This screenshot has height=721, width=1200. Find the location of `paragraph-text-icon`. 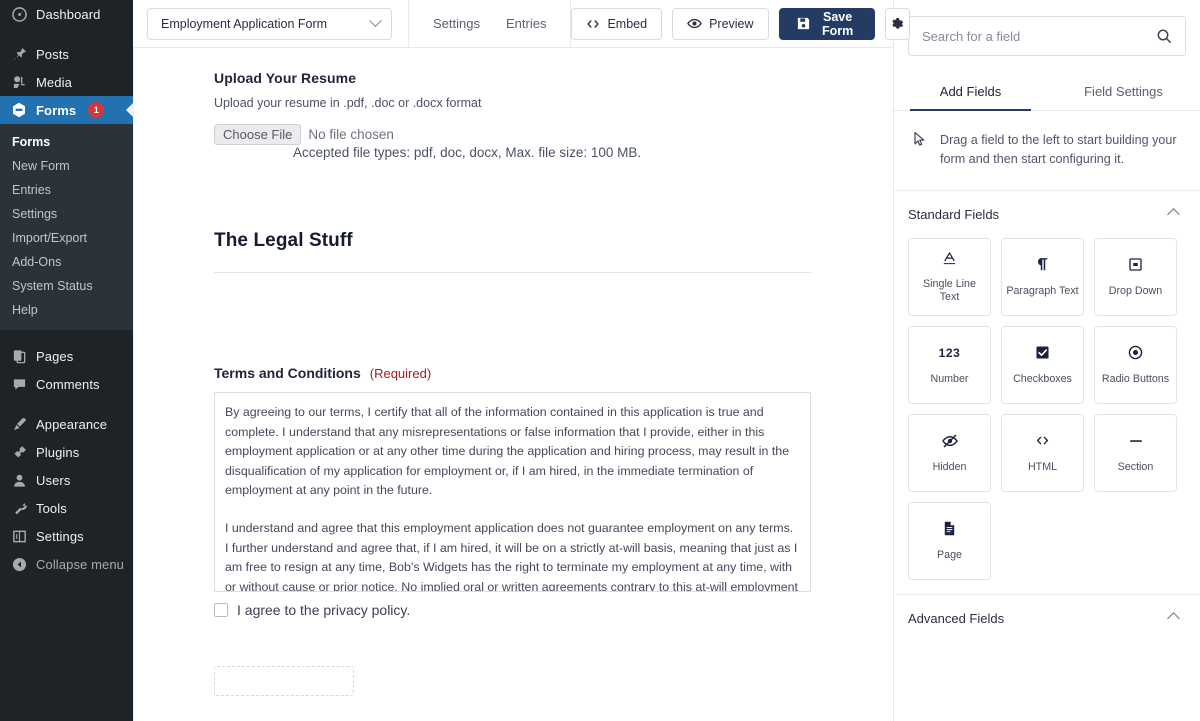

paragraph-text-icon is located at coordinates (1042, 265).